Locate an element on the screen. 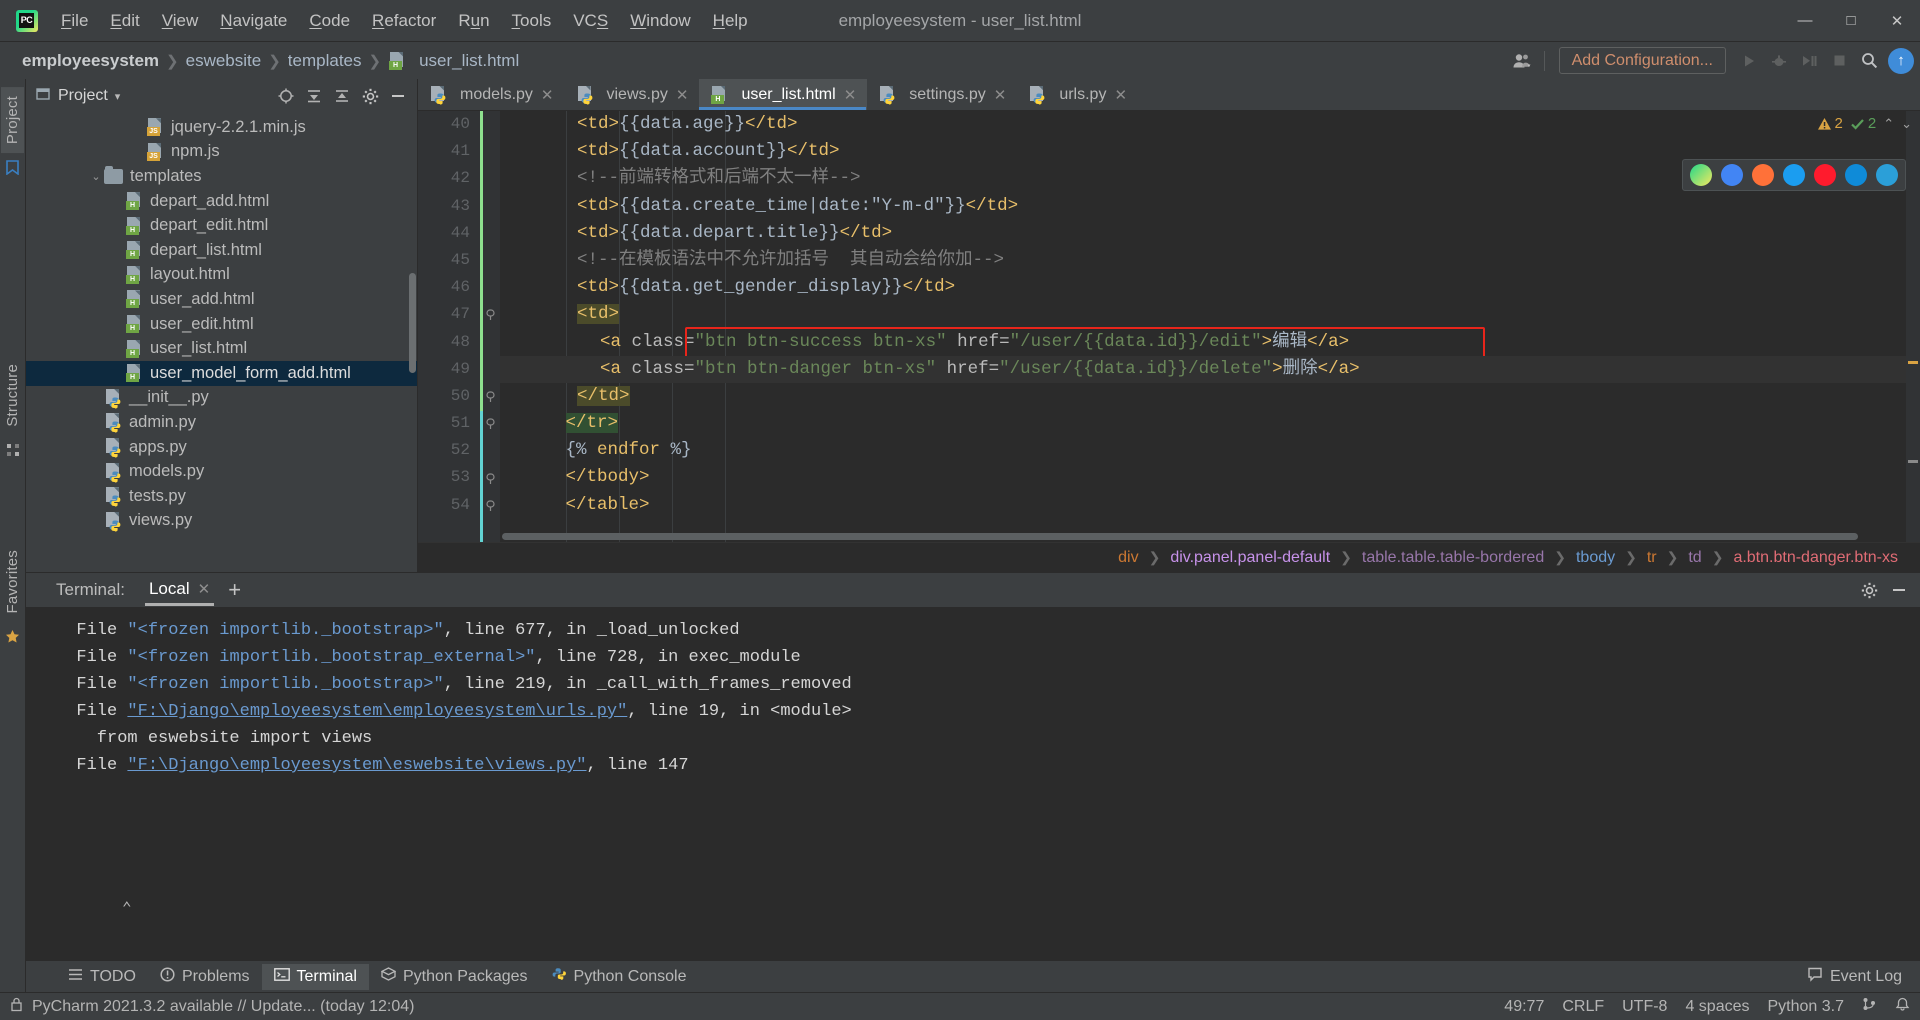 Image resolution: width=1920 pixels, height=1020 pixels. editor-tab-urls-py: urls.py ✕ is located at coordinates (1077, 94).